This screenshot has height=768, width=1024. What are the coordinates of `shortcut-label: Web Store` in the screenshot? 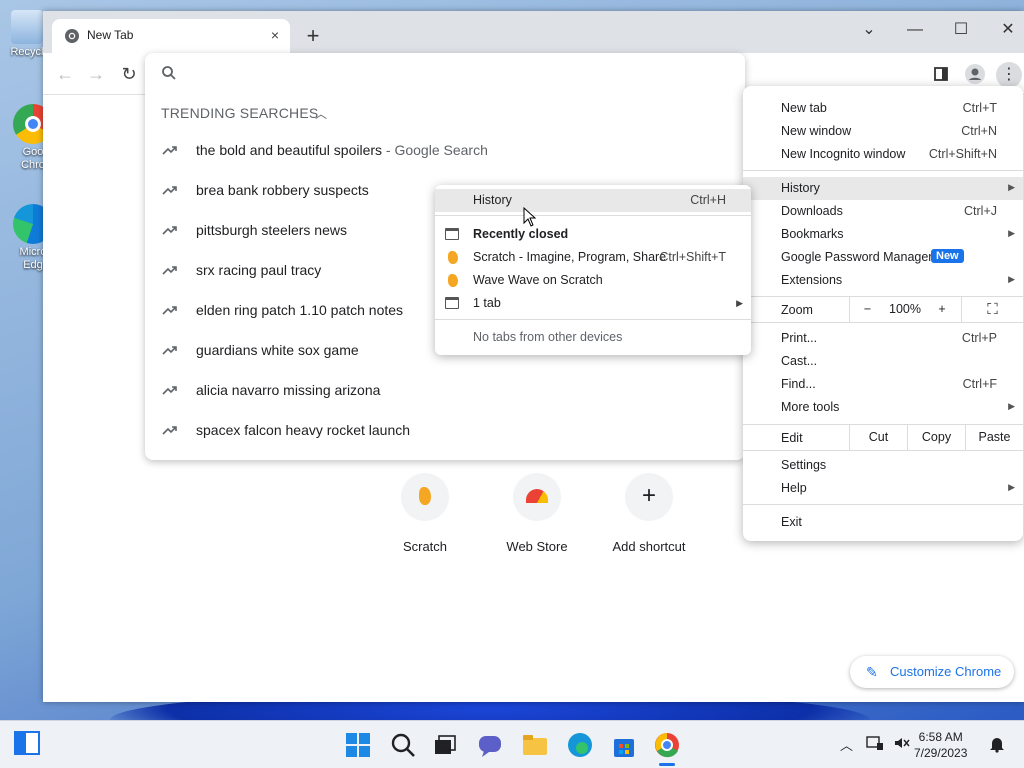 It's located at (537, 546).